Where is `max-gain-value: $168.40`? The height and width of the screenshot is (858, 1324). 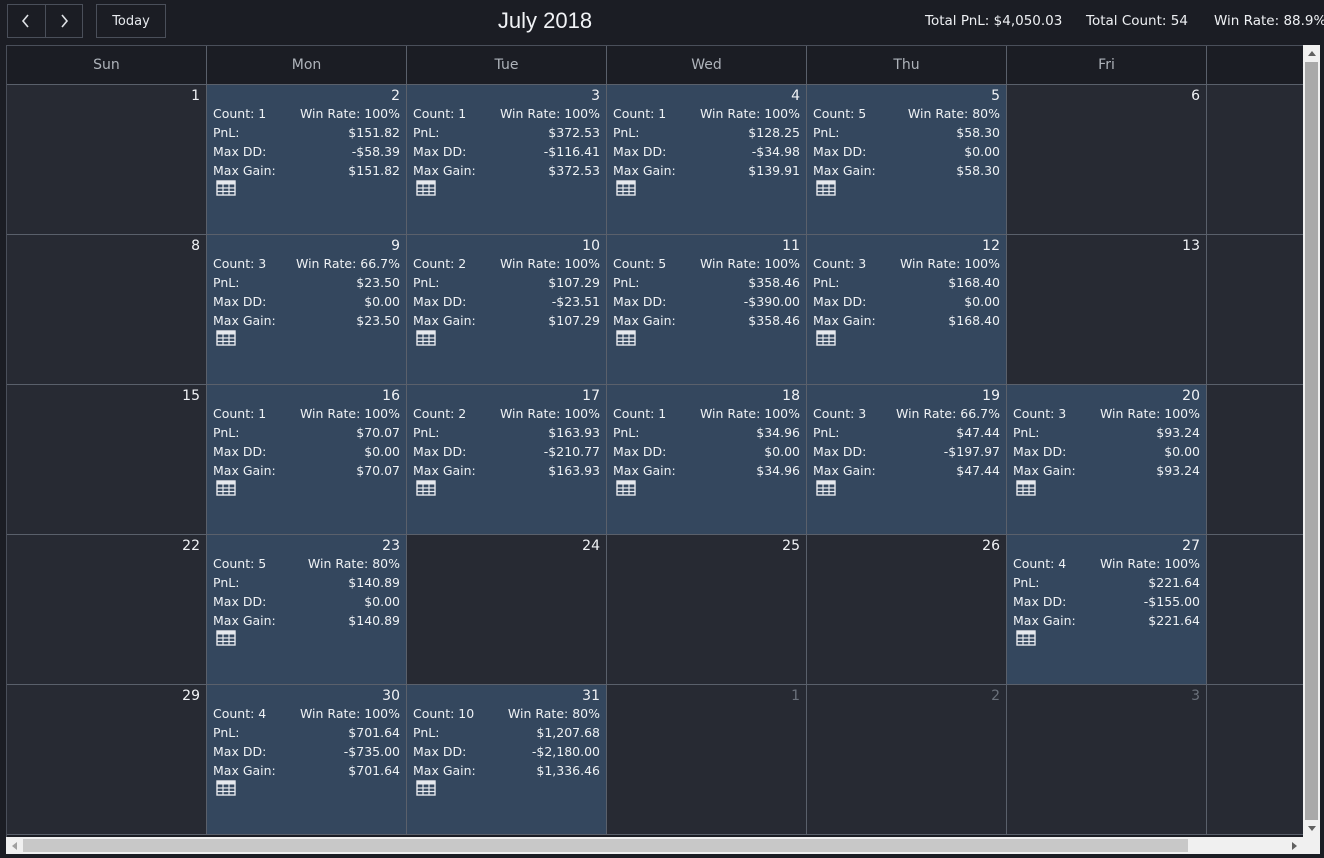 max-gain-value: $168.40 is located at coordinates (974, 320).